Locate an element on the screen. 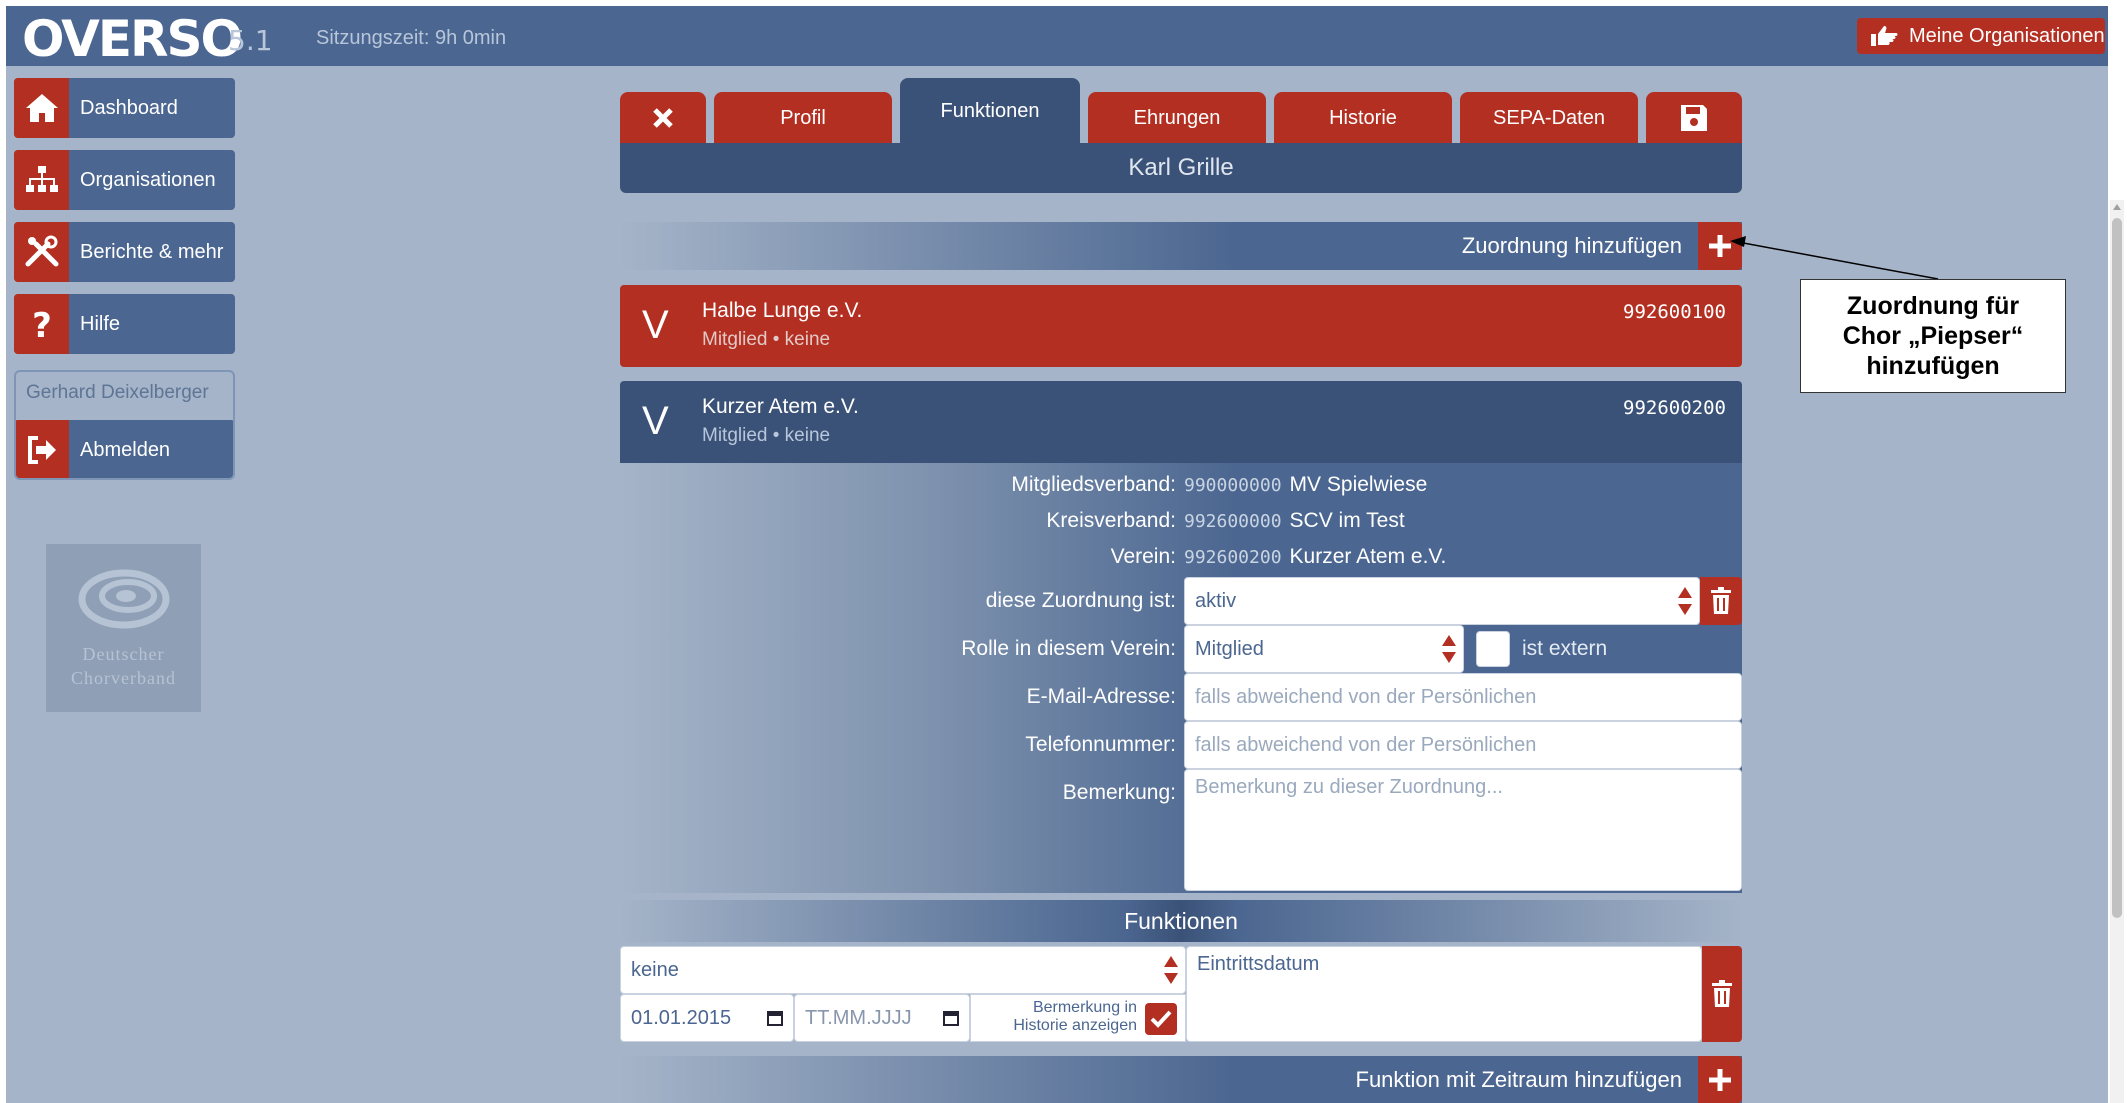 The width and height of the screenshot is (2127, 1103). app-version: 5.1 is located at coordinates (250, 40).